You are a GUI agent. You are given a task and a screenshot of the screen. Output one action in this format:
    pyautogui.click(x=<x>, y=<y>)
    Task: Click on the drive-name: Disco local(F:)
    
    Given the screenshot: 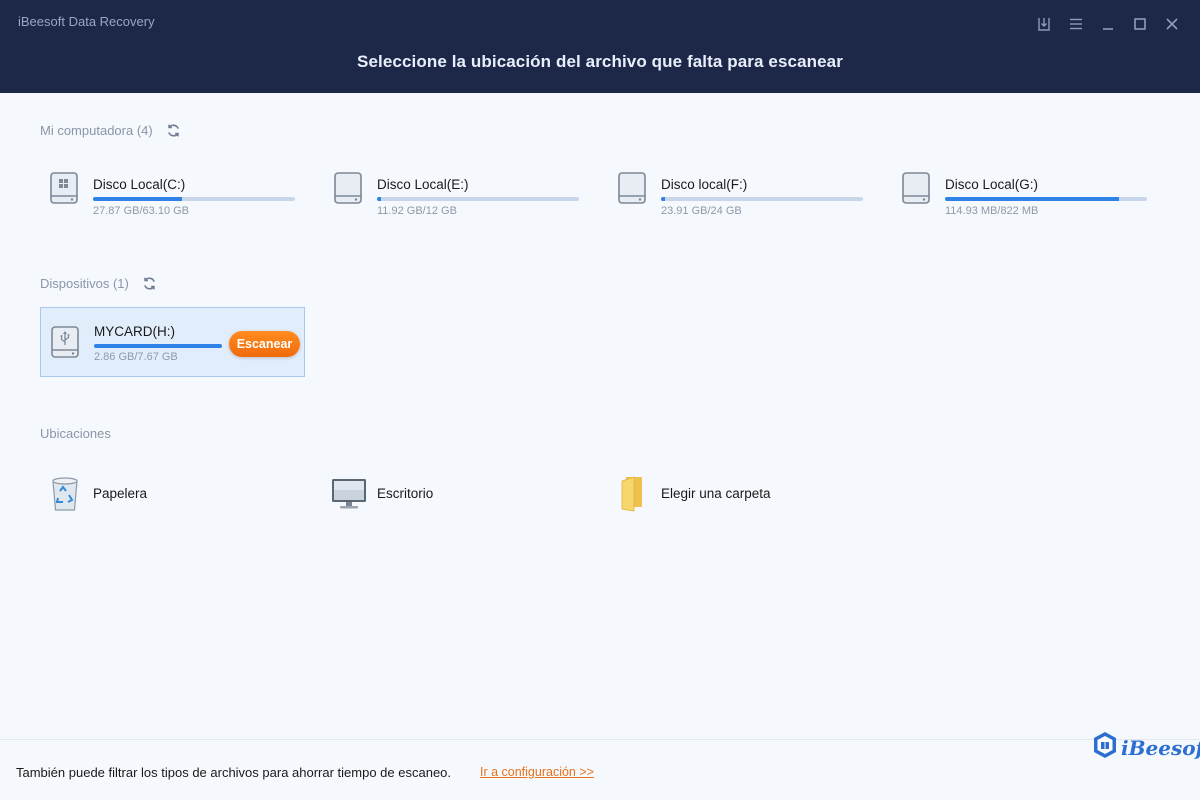 What is the action you would take?
    pyautogui.click(x=704, y=184)
    